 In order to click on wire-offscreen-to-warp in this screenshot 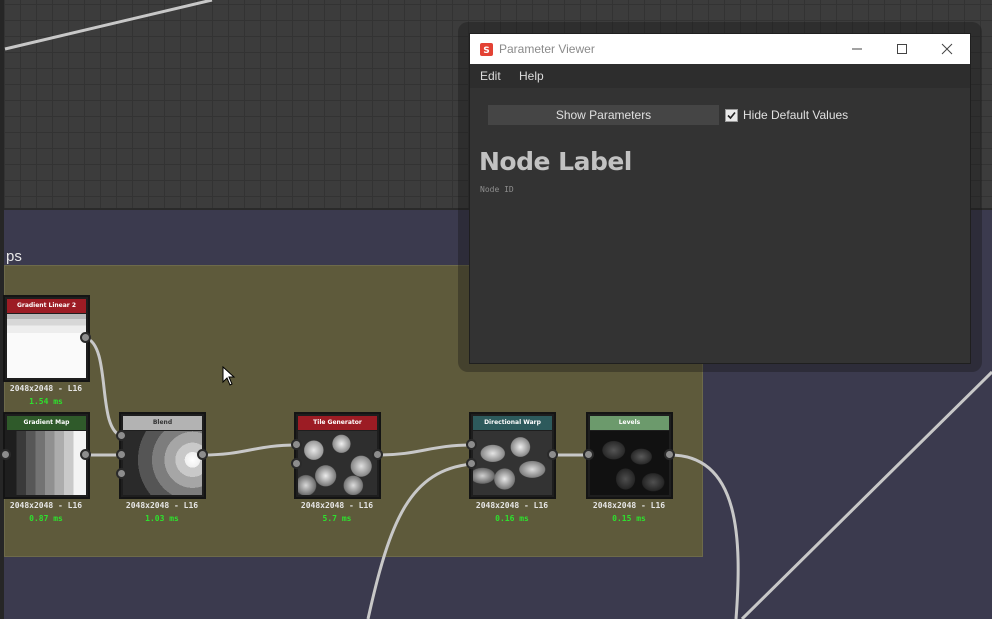, I will do `click(419, 540)`.